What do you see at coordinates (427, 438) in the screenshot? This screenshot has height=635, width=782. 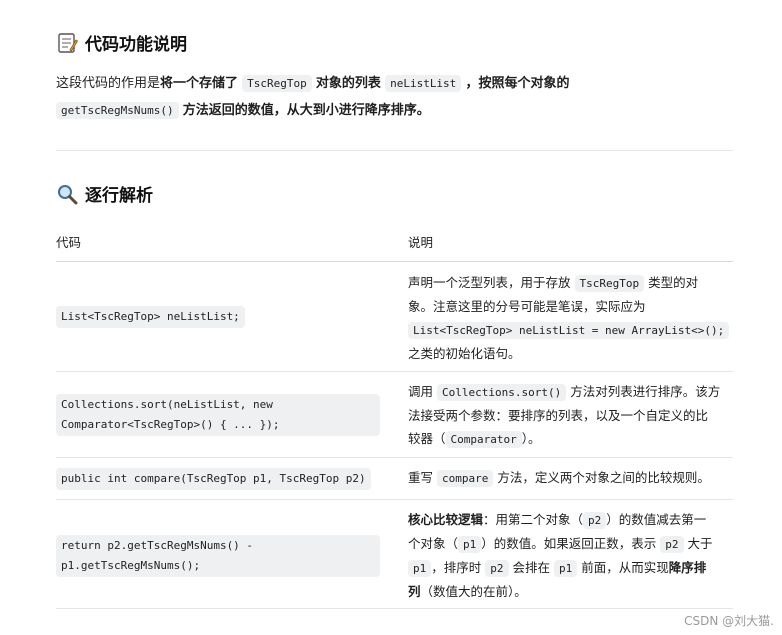 I see `text: 较器（` at bounding box center [427, 438].